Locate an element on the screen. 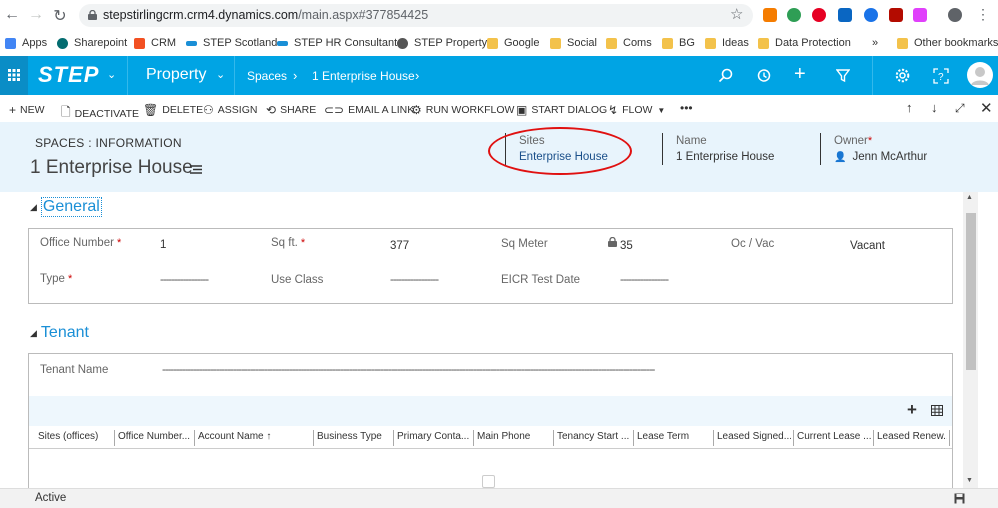 This screenshot has height=508, width=998. bookmark-social: Social is located at coordinates (573, 43).